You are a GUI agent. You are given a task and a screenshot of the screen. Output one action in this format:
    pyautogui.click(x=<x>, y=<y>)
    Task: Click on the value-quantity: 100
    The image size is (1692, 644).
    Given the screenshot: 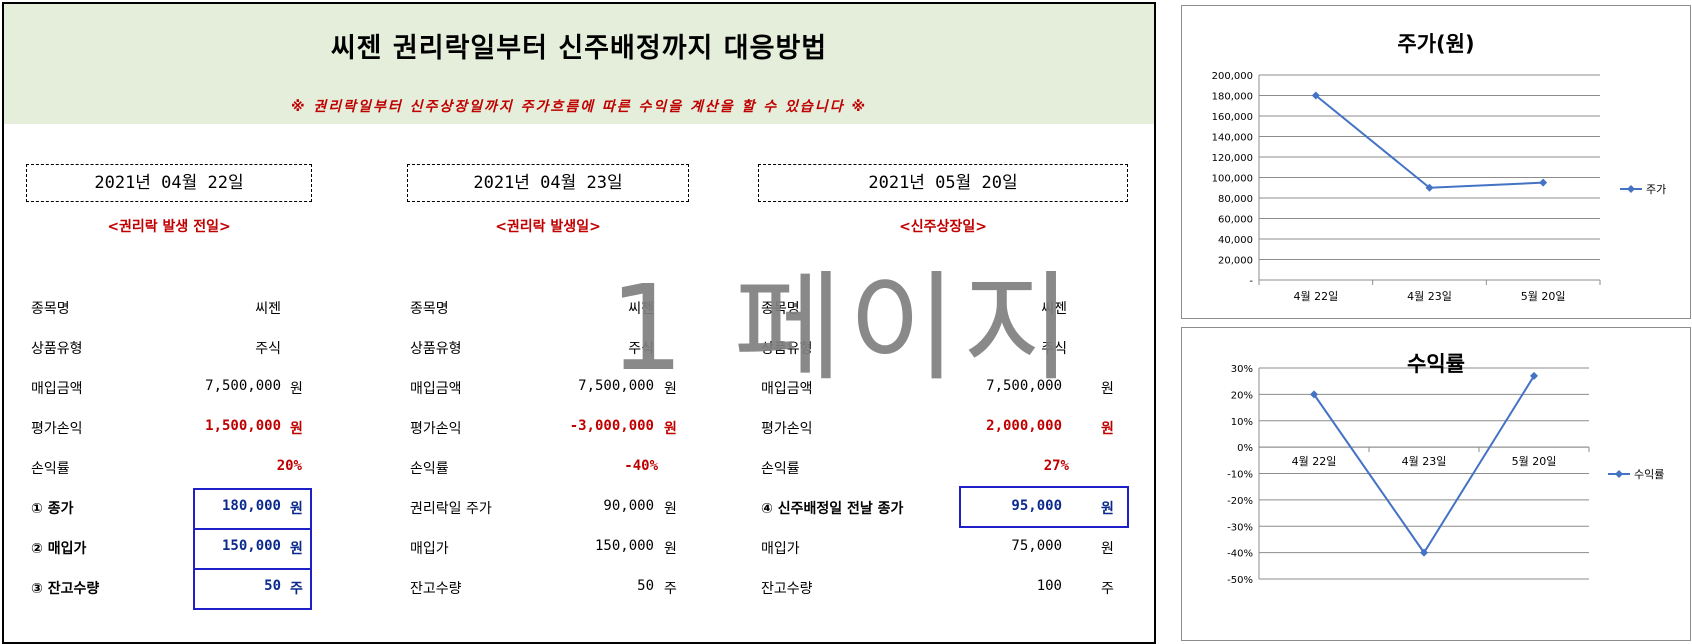 What is the action you would take?
    pyautogui.click(x=1049, y=586)
    